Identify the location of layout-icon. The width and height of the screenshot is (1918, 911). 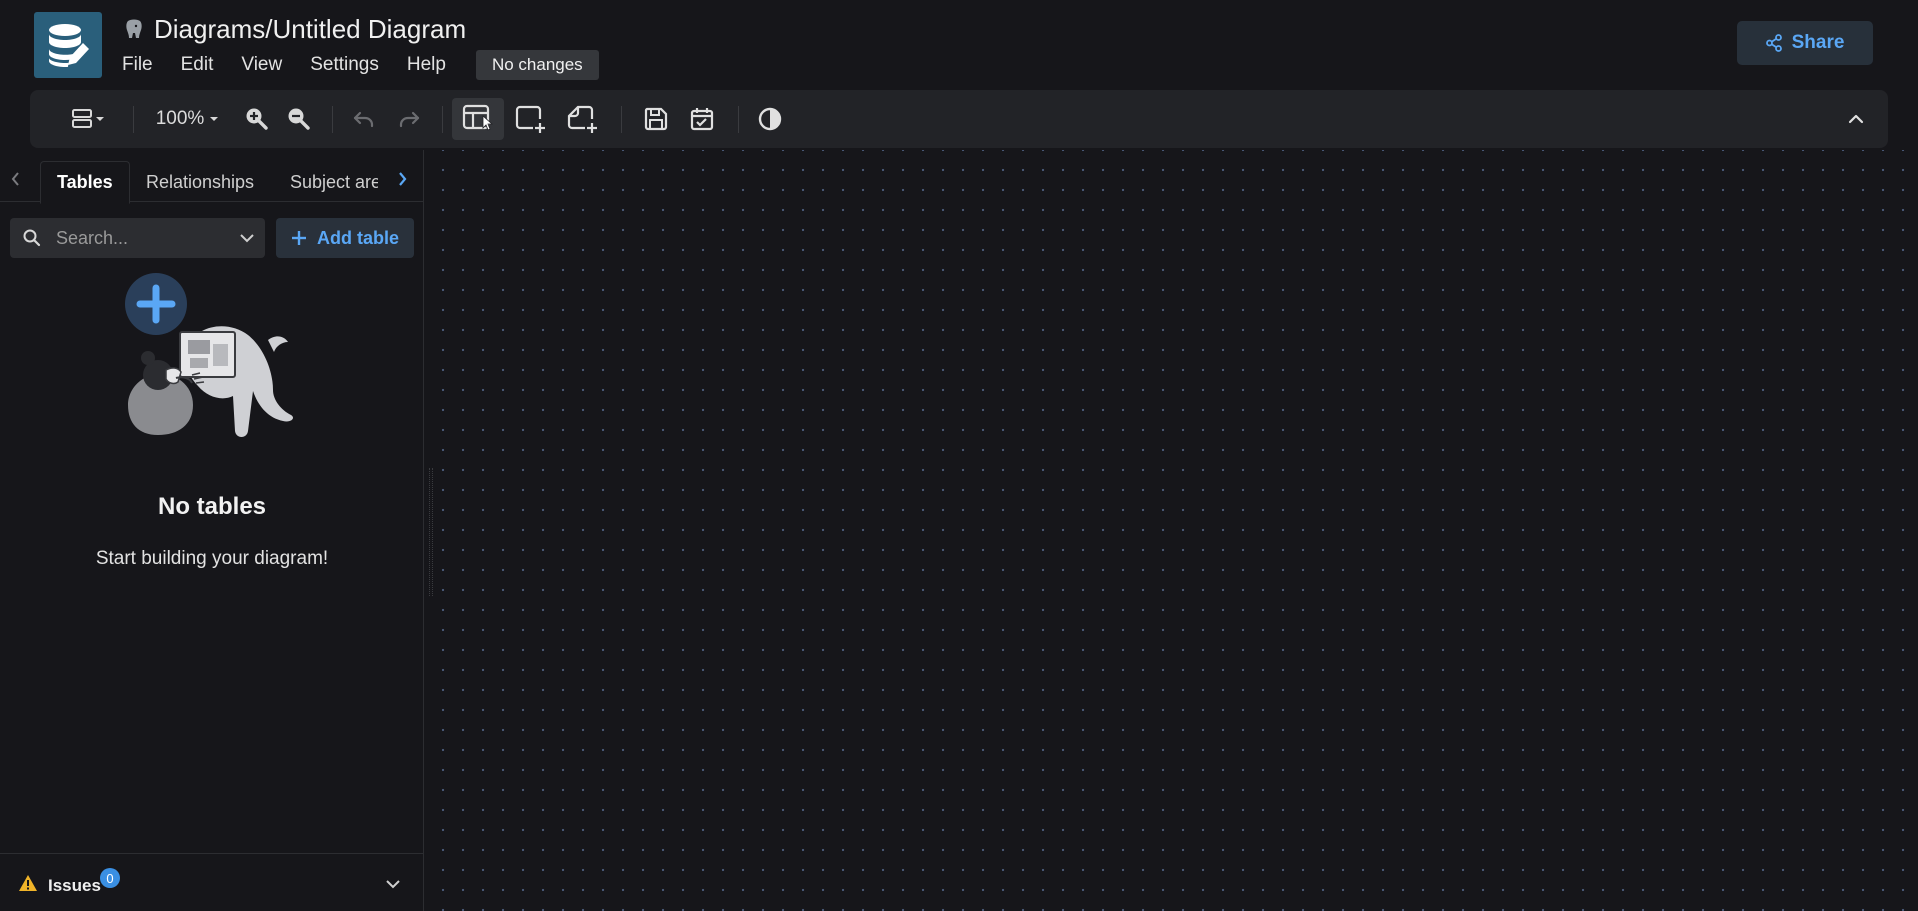
(88, 118).